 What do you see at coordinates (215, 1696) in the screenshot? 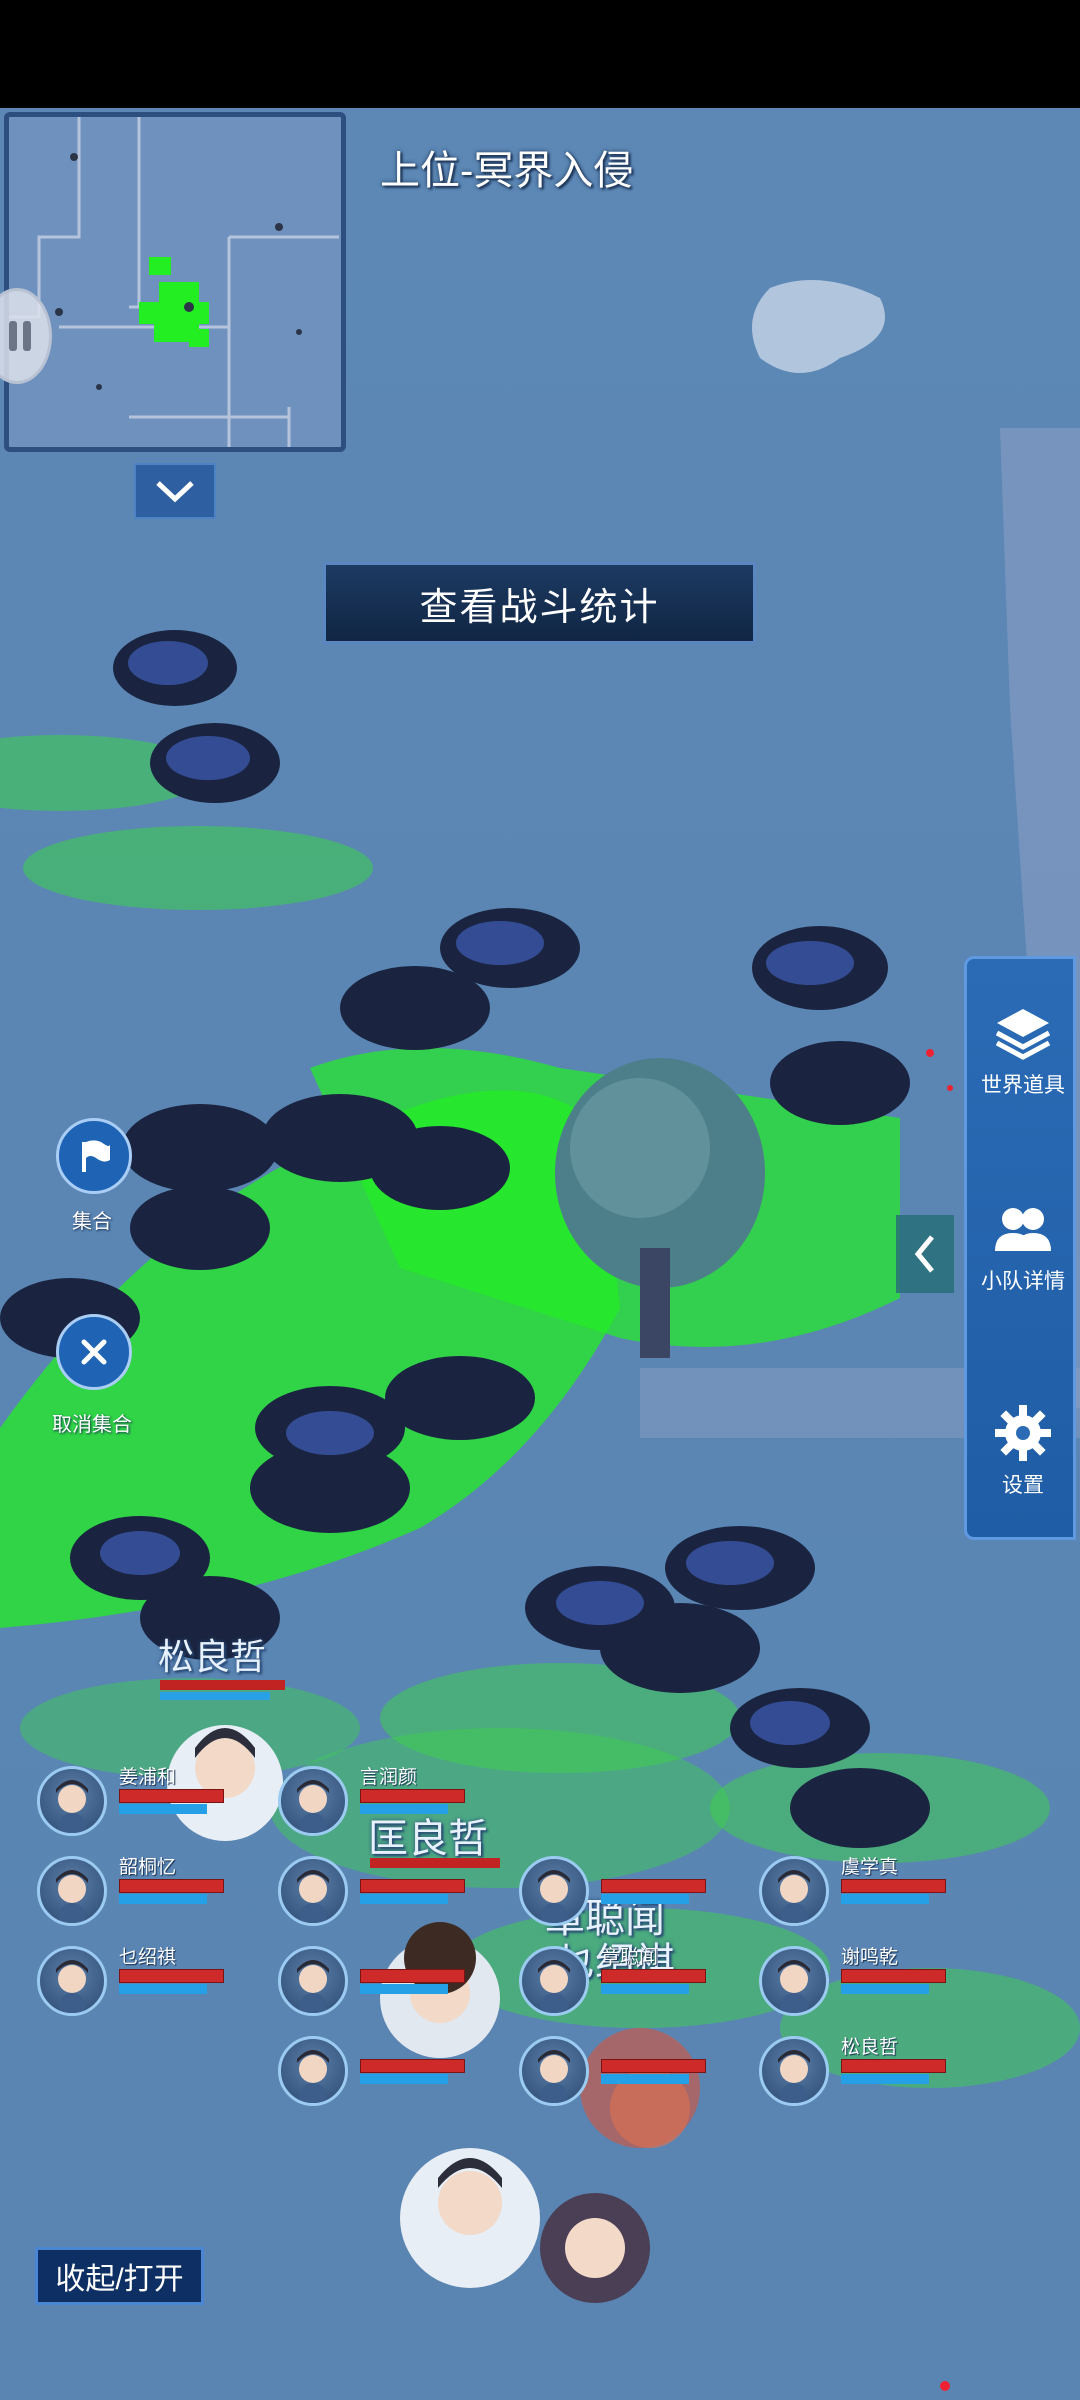
I see `character-mana-bar` at bounding box center [215, 1696].